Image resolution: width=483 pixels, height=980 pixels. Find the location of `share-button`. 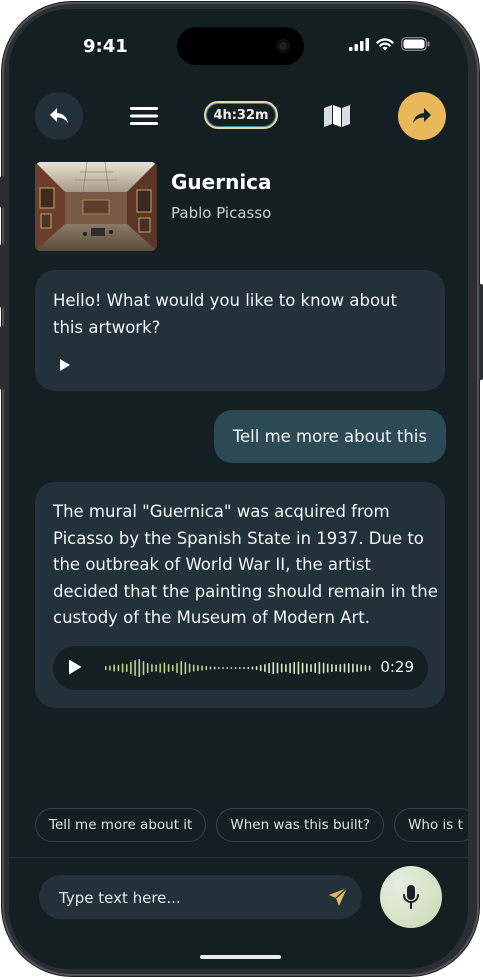

share-button is located at coordinates (422, 116).